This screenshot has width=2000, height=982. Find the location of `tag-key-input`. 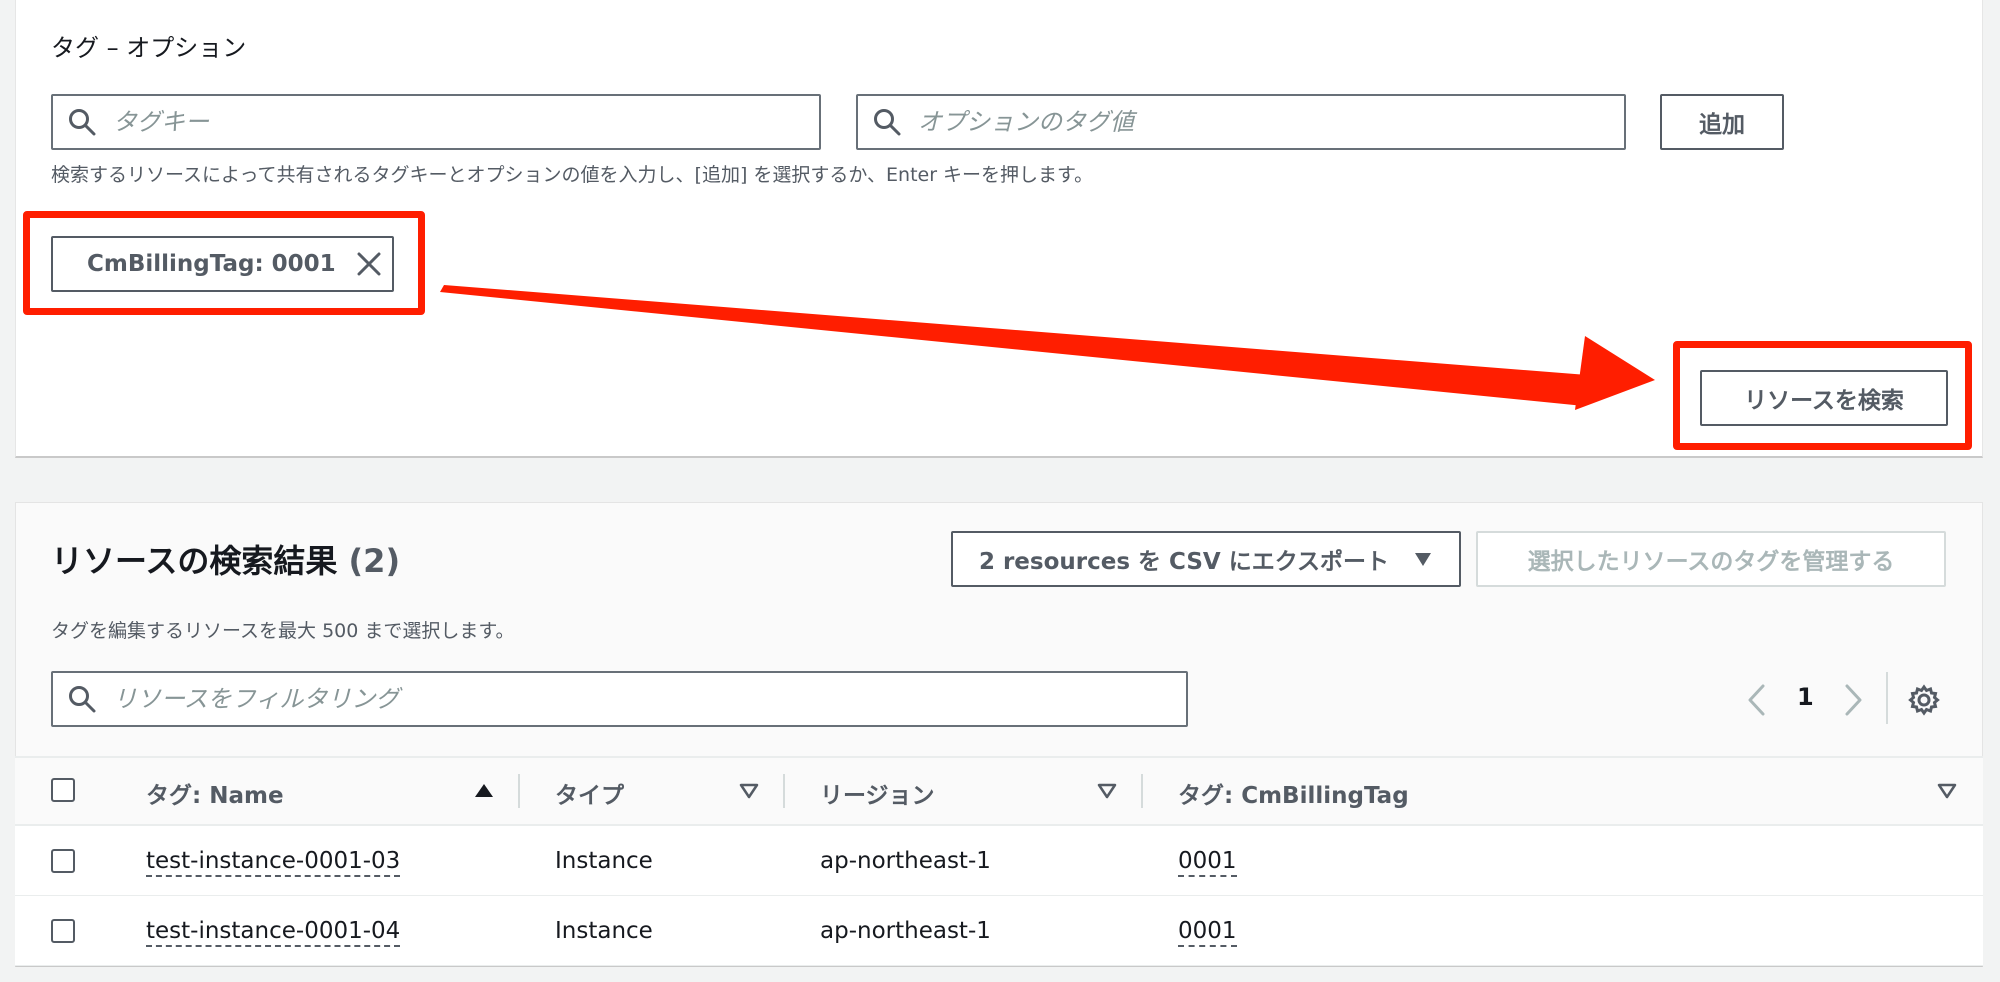

tag-key-input is located at coordinates (466, 122).